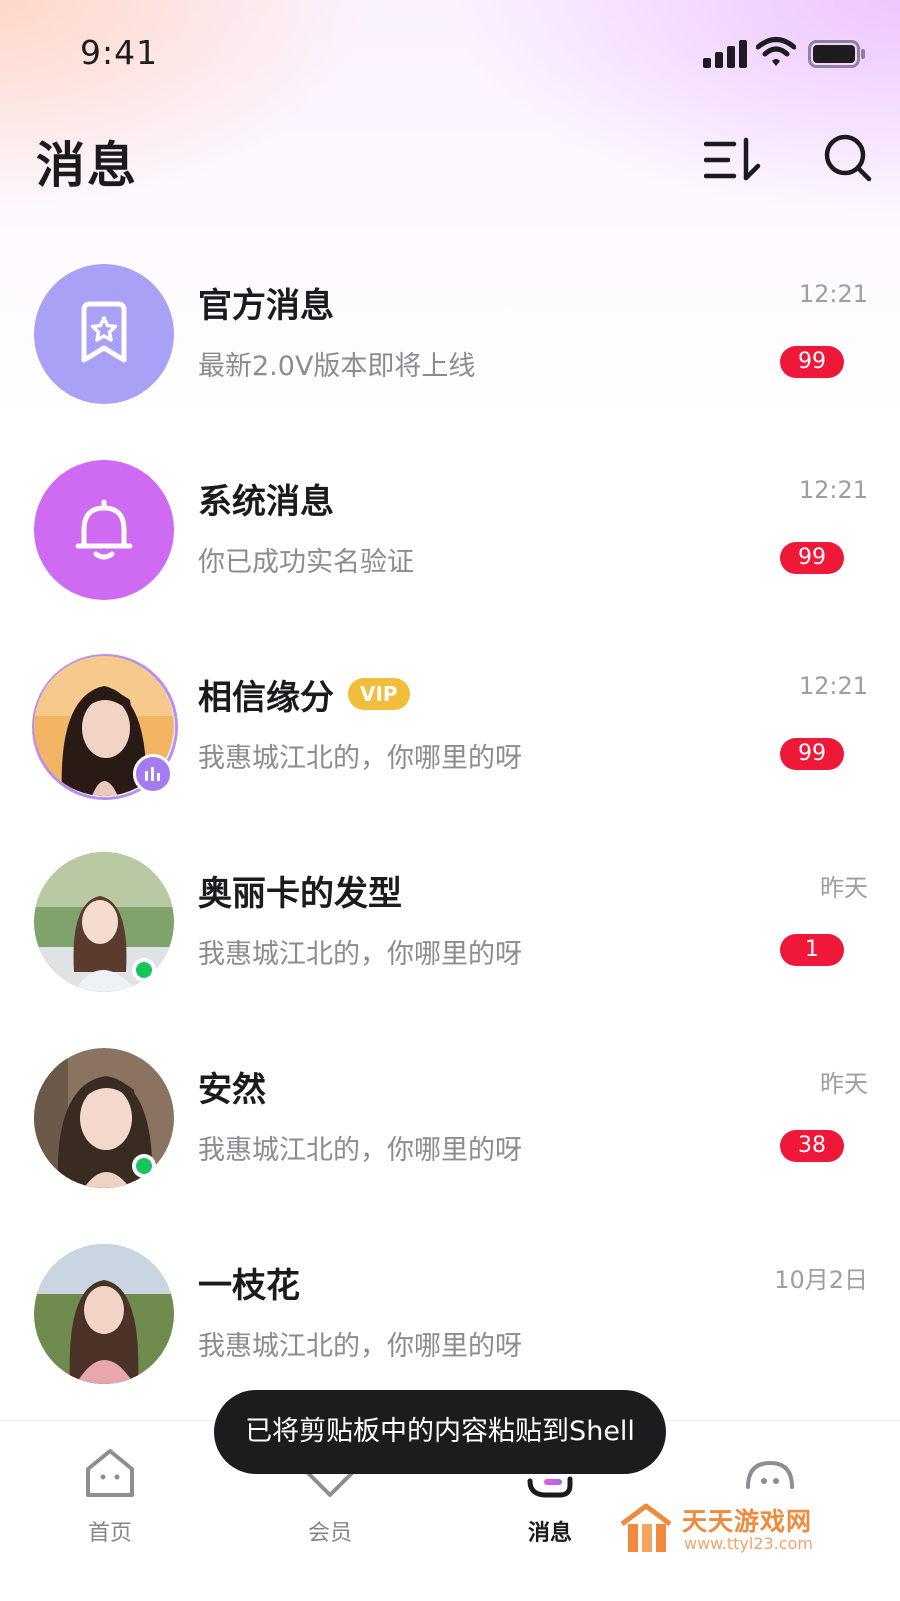  I want to click on conversation-row-user: 安然 我惠城江北的，你哪里的呀 昨天 38, so click(450, 1122).